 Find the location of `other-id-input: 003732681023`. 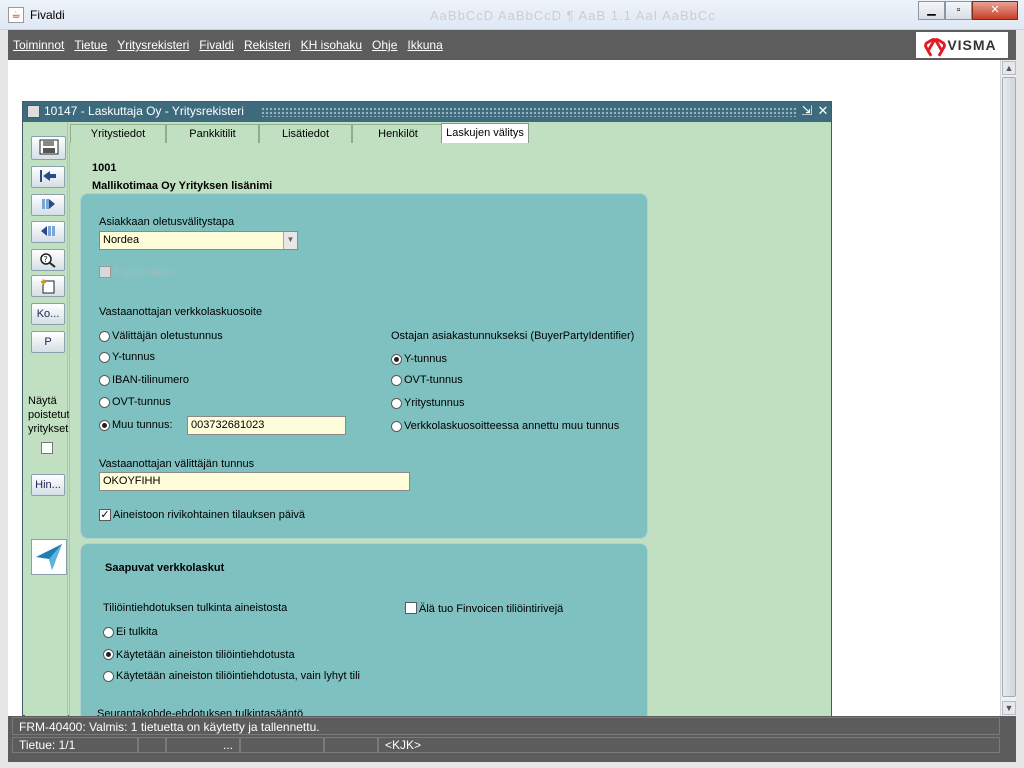

other-id-input: 003732681023 is located at coordinates (266, 425).